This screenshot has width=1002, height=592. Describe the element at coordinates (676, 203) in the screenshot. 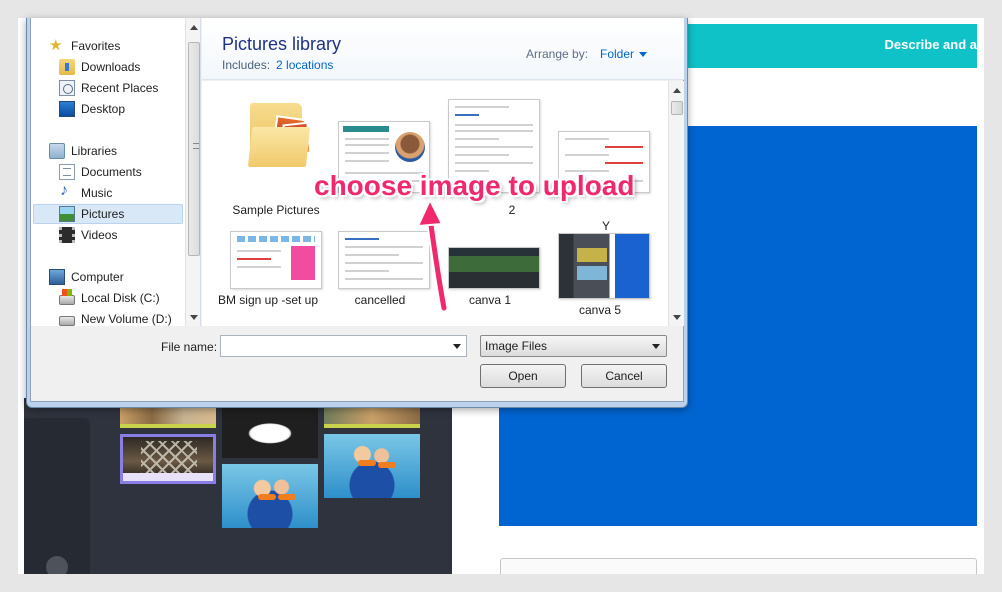

I see `files-scrollbar` at that location.